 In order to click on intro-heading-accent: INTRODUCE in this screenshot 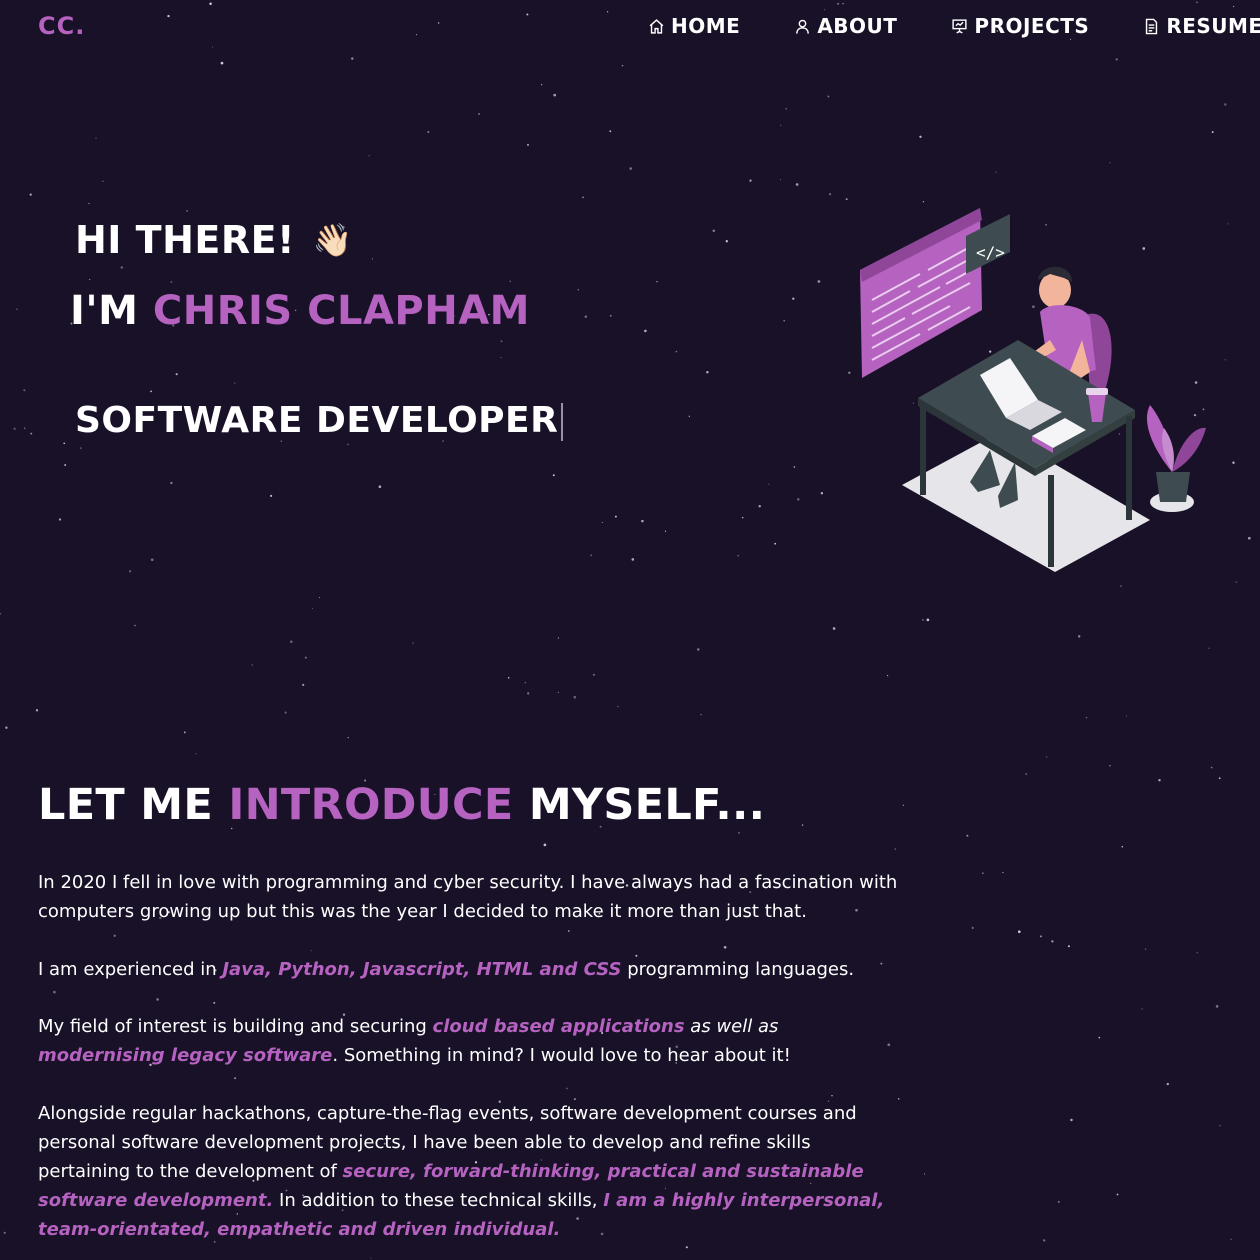, I will do `click(371, 805)`.